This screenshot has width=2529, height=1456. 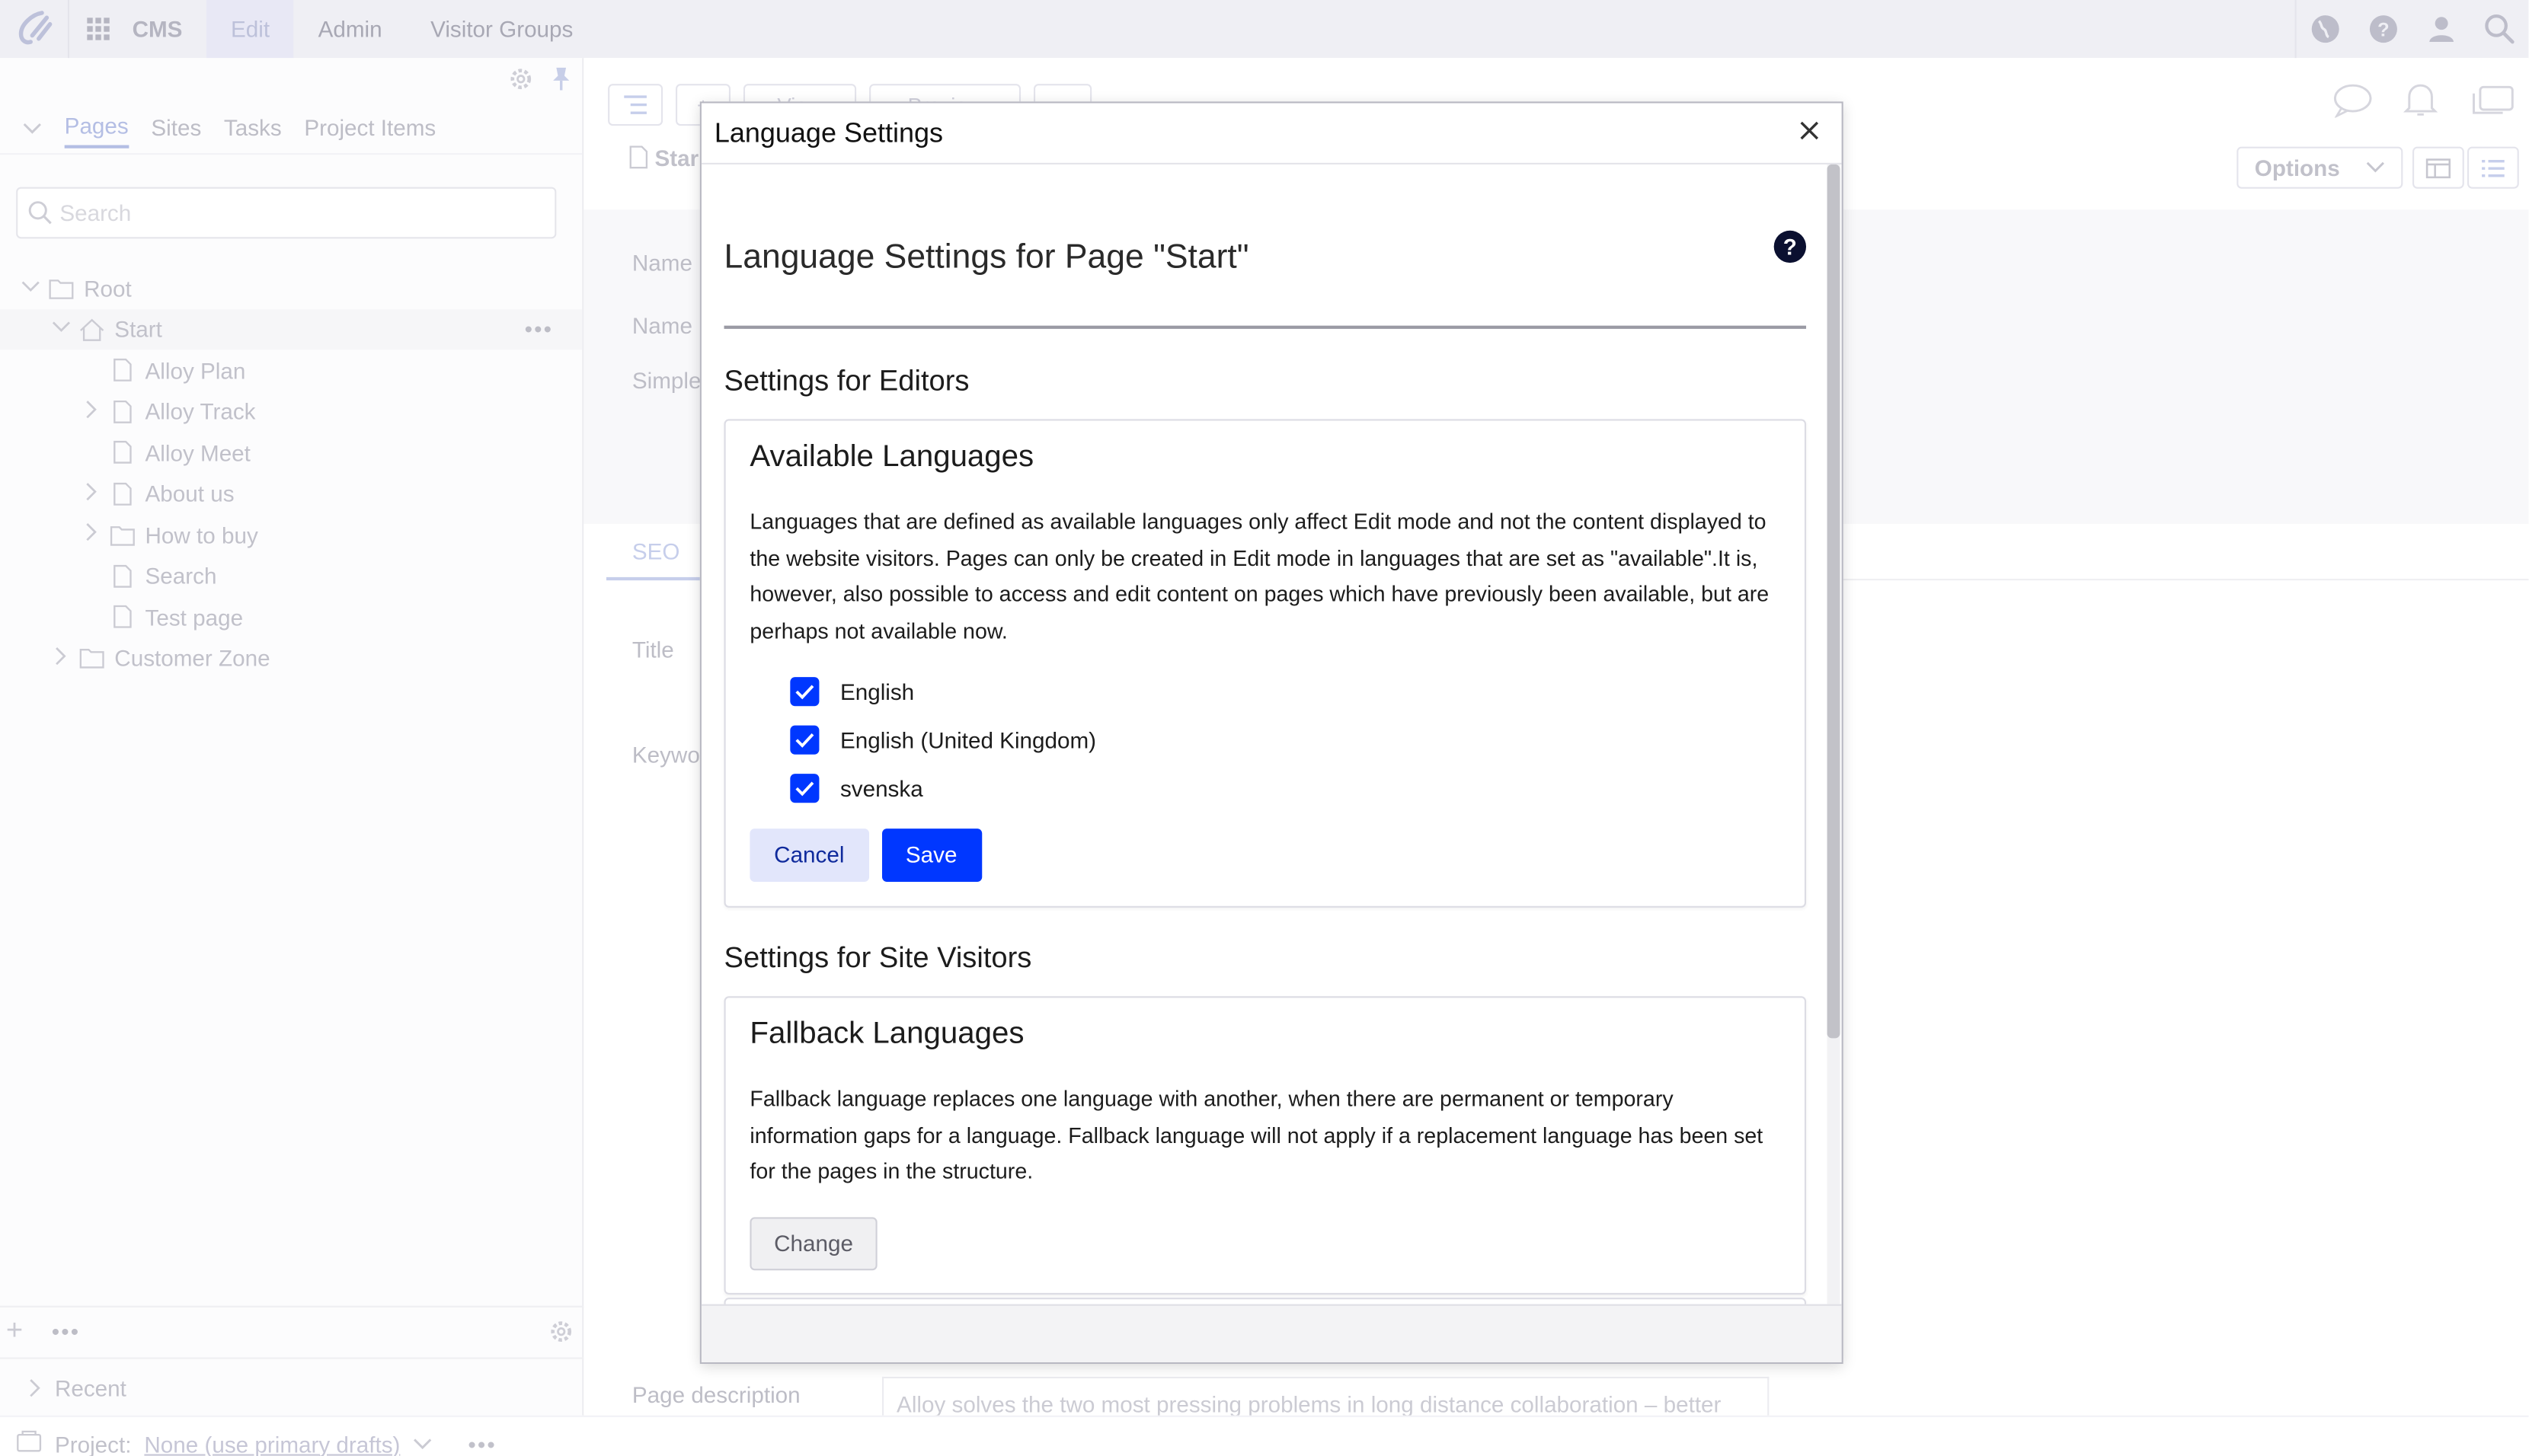 What do you see at coordinates (881, 787) in the screenshot?
I see `language-label: svenska` at bounding box center [881, 787].